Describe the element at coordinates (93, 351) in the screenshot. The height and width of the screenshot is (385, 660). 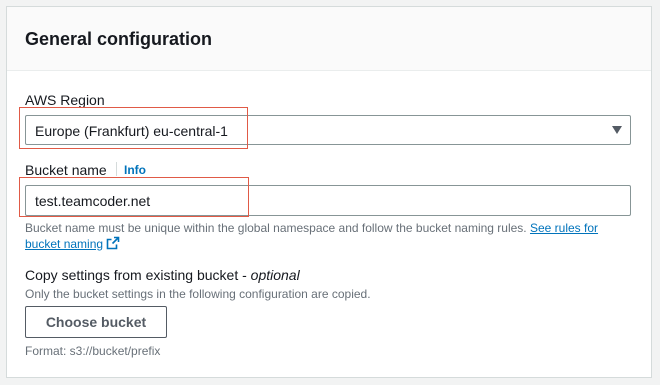
I see `format-hint: Format: s3://bucket/prefix` at that location.